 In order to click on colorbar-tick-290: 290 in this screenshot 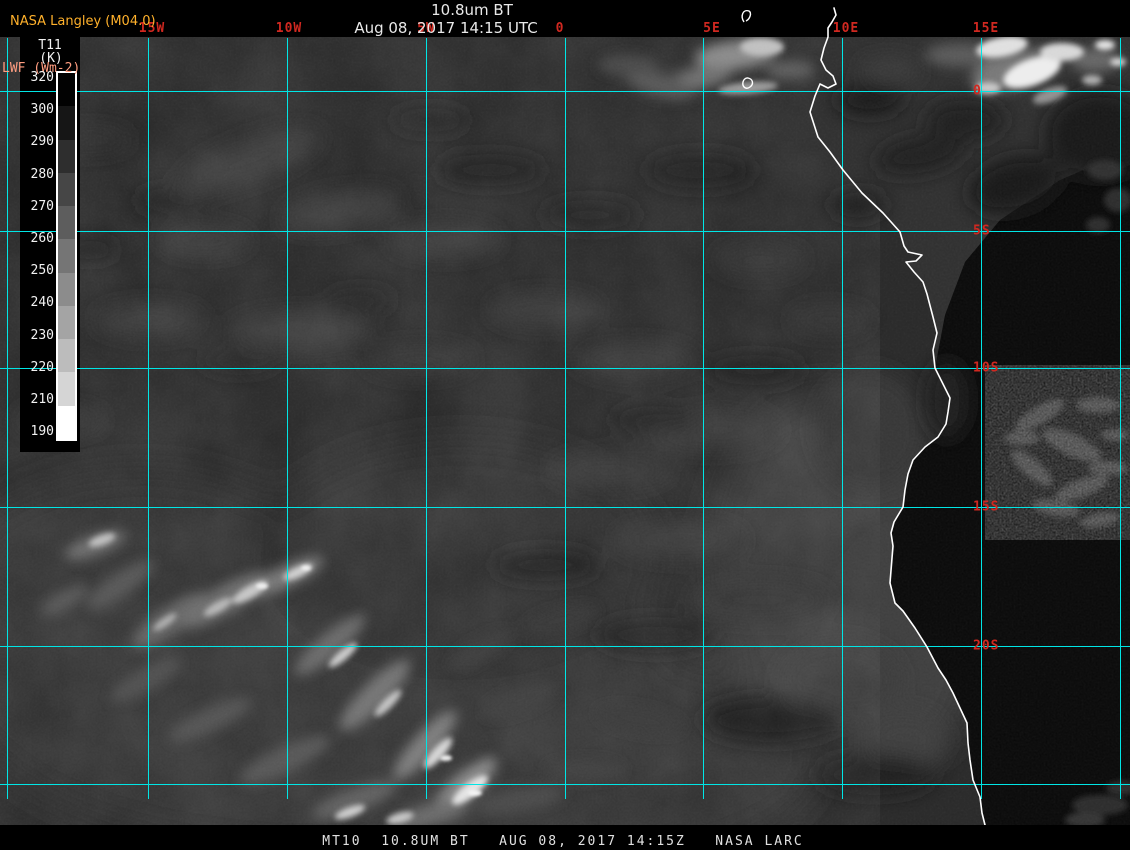, I will do `click(42, 142)`.